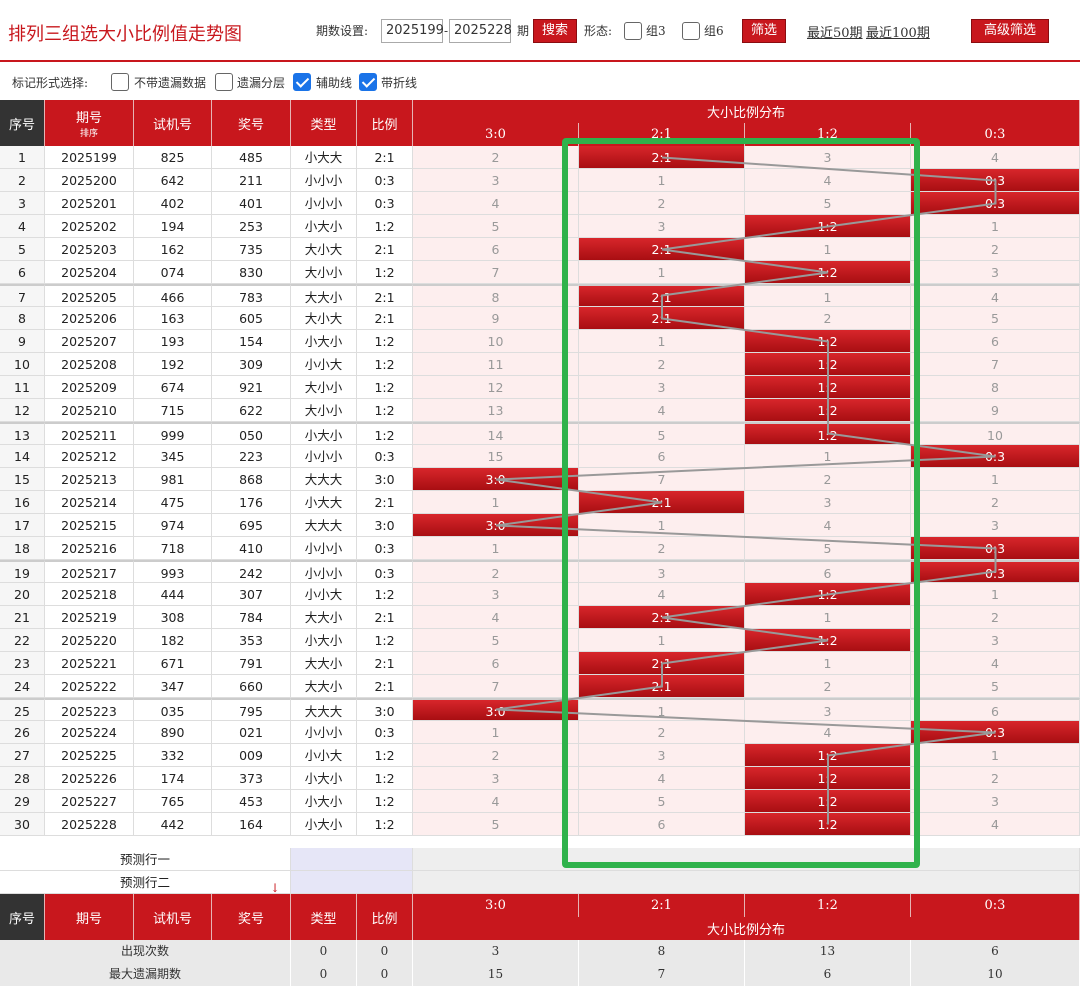 Image resolution: width=1080 pixels, height=989 pixels. Describe the element at coordinates (173, 801) in the screenshot. I see `trial-cell: 765` at that location.